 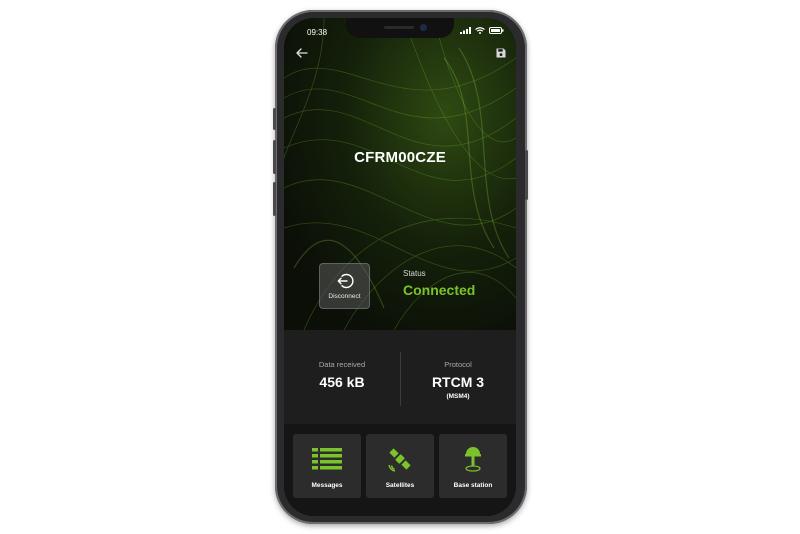 I want to click on back-button, so click(x=302, y=54).